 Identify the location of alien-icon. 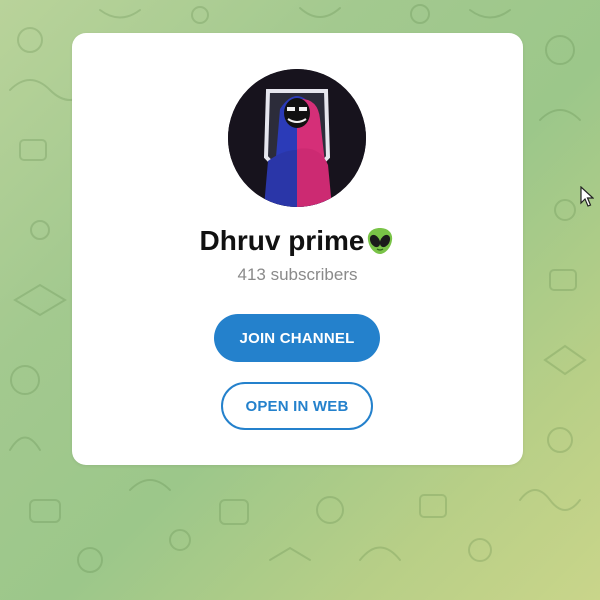
(380, 241).